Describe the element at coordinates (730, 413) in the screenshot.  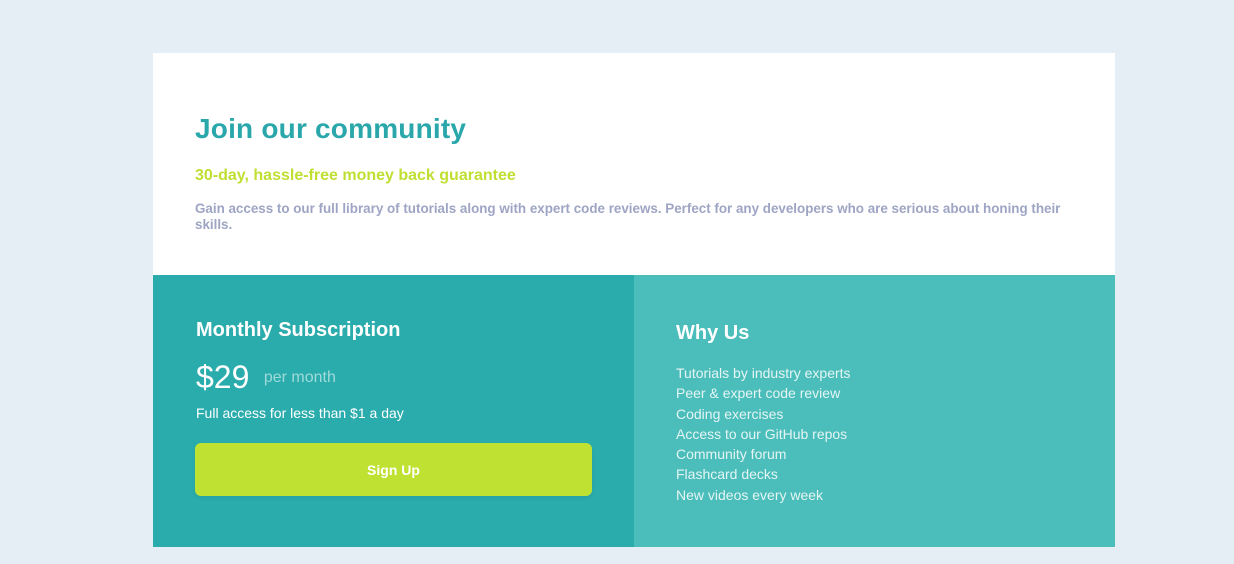
I see `list-item: Coding exercises` at that location.